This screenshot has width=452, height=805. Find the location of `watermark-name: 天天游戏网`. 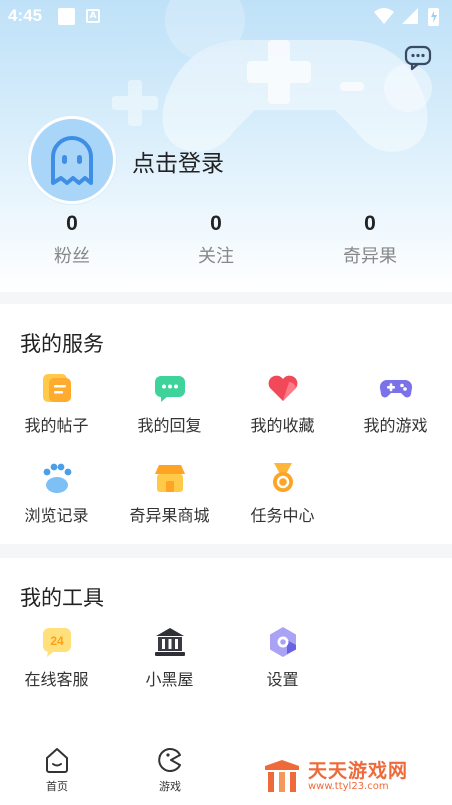

watermark-name: 天天游戏网 is located at coordinates (358, 771).